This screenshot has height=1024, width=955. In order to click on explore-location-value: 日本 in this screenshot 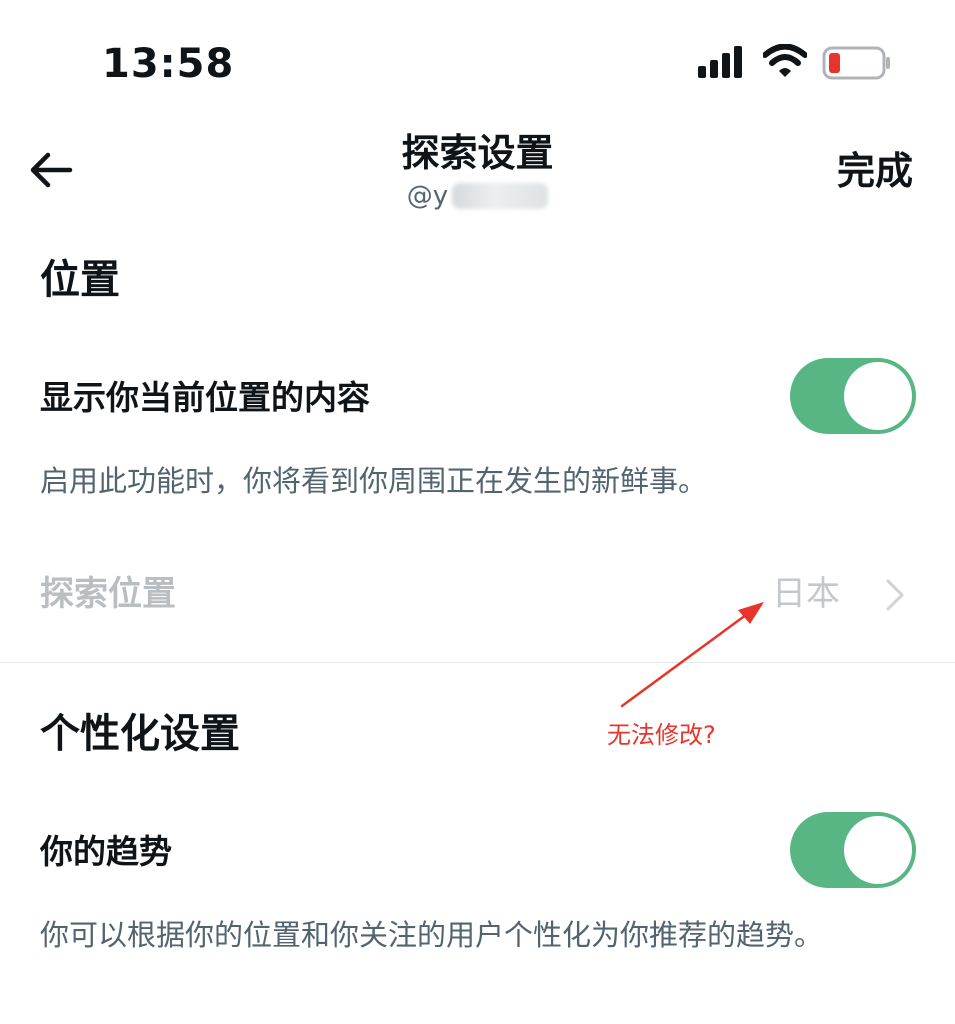, I will do `click(806, 594)`.